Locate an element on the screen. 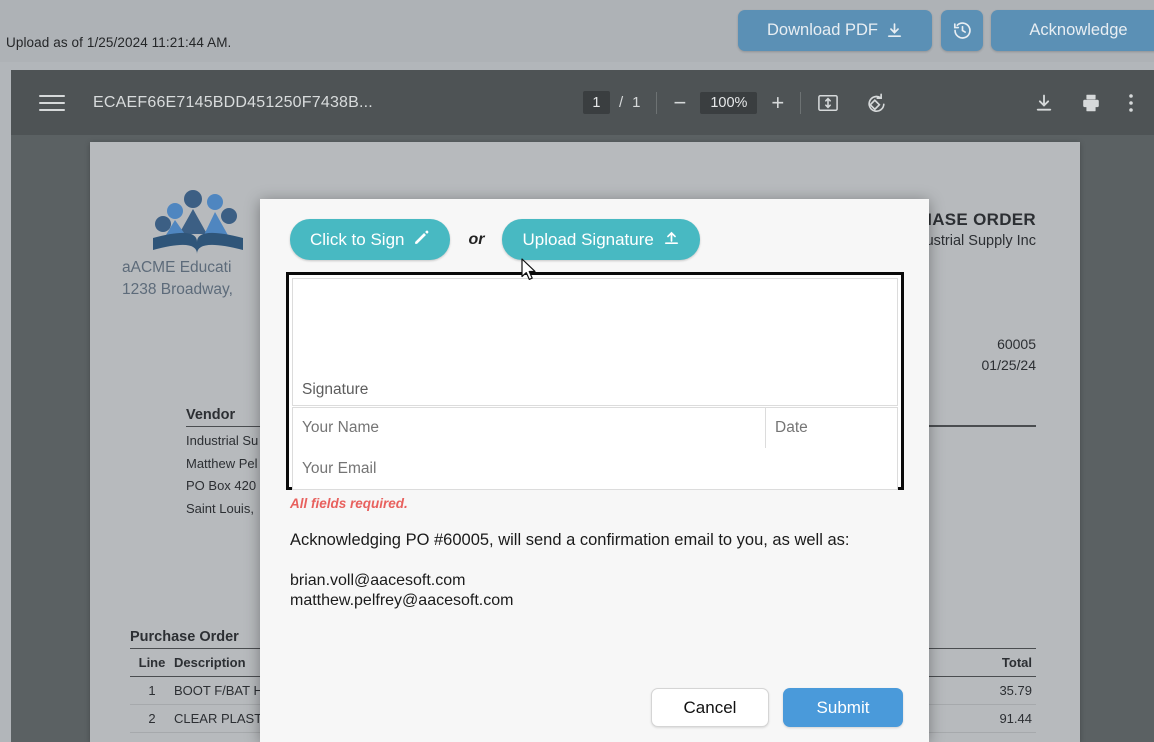  click-to-sign-button: Click to Sign is located at coordinates (370, 239).